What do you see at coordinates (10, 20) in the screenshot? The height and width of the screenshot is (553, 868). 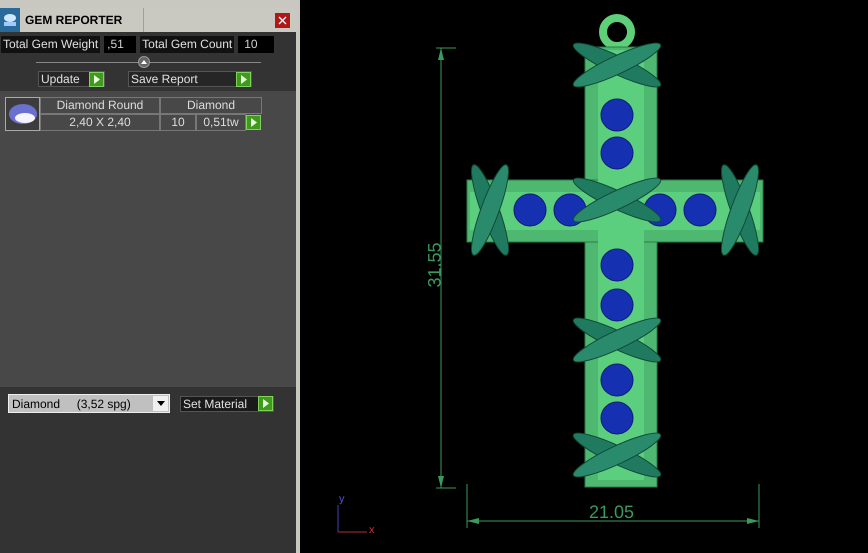 I see `gem-reporter-icon` at bounding box center [10, 20].